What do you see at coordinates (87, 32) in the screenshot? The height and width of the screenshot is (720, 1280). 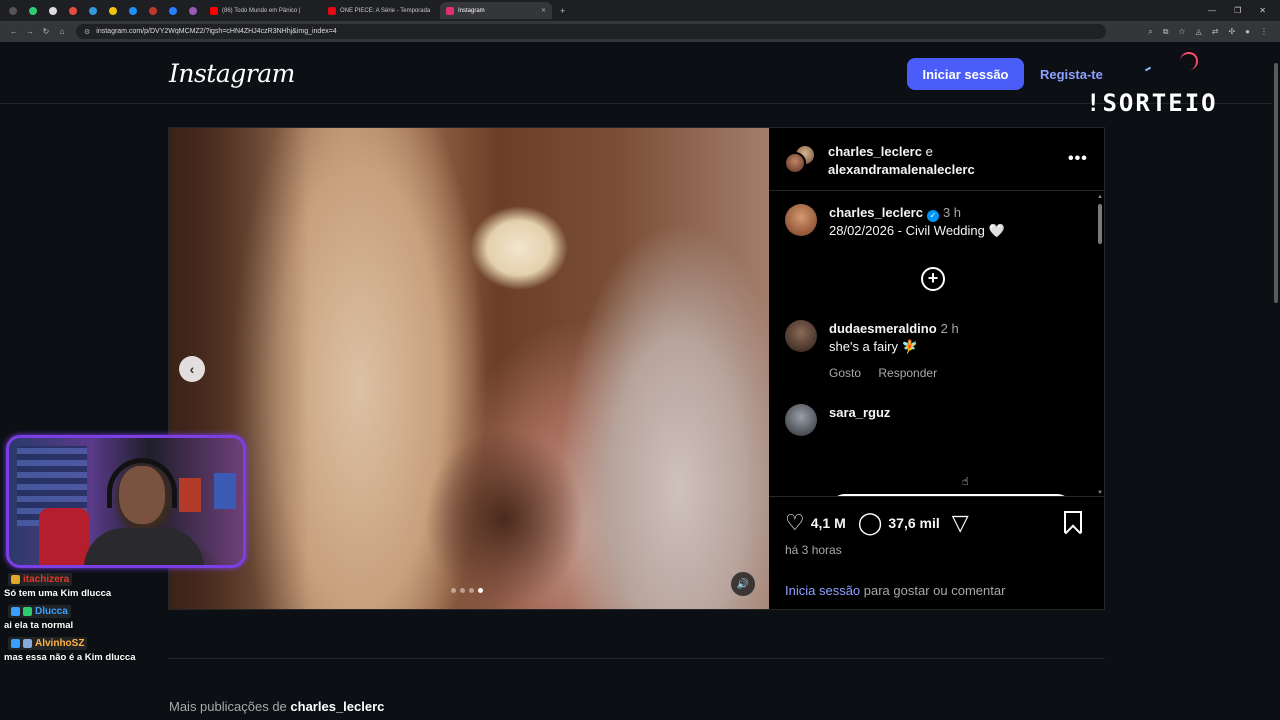 I see `site-info-icon: ⚙` at bounding box center [87, 32].